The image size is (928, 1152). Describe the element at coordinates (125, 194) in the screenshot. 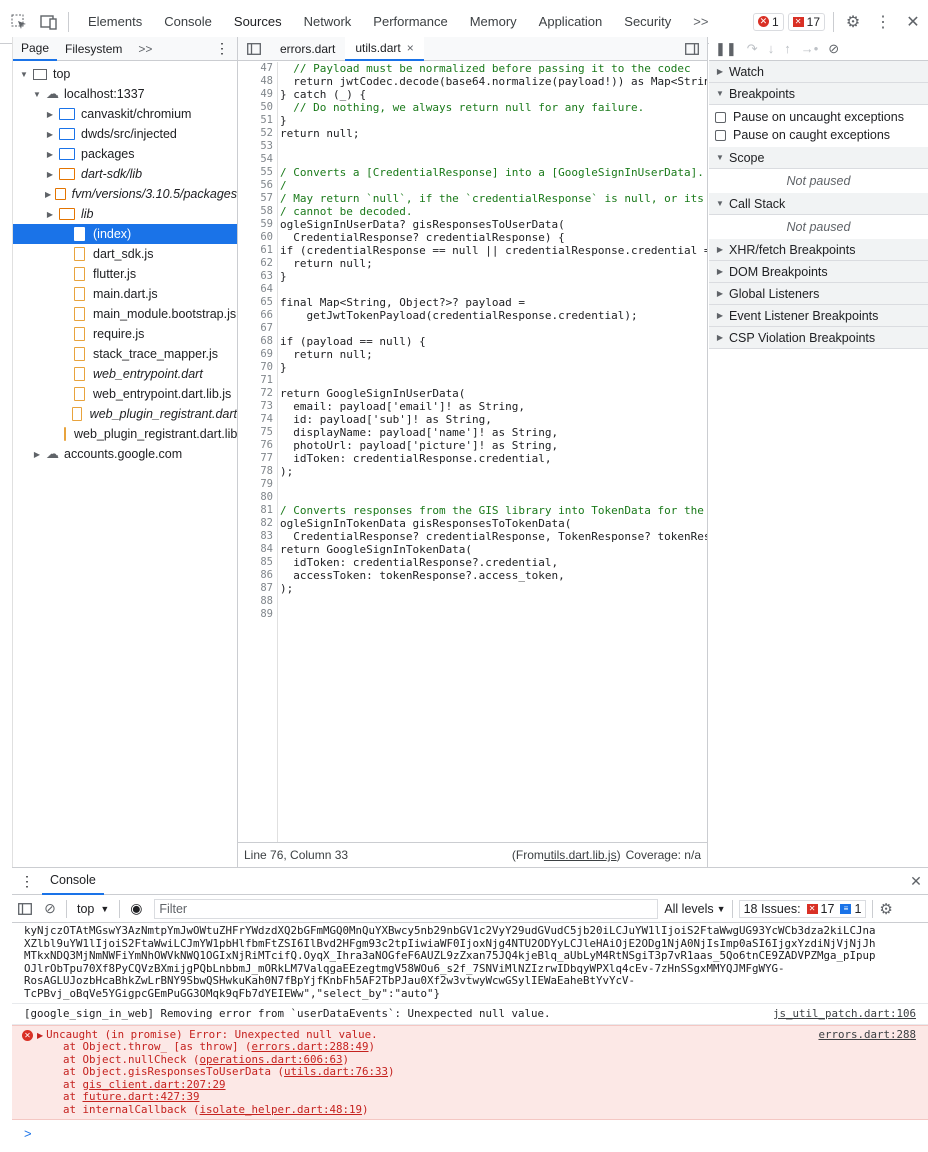

I see `tree-item: ▶ fvm/versions/3.10.5/packages` at that location.